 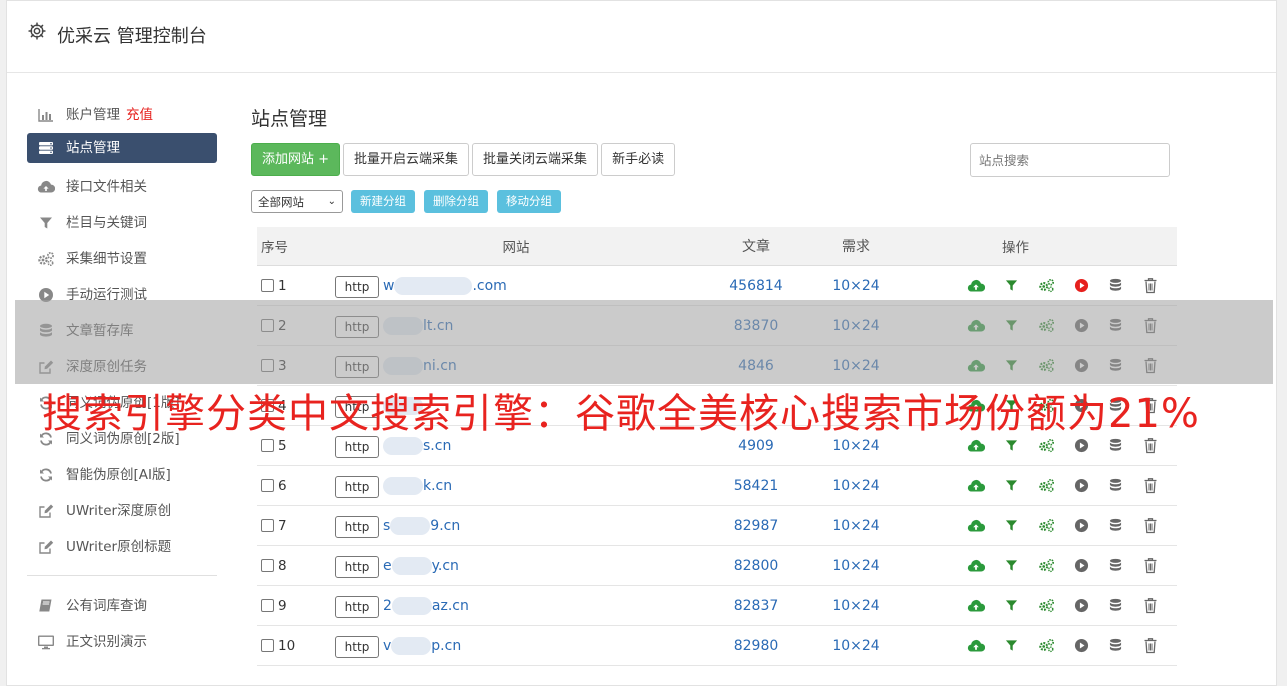 I want to click on article-count: 4909, so click(x=756, y=446).